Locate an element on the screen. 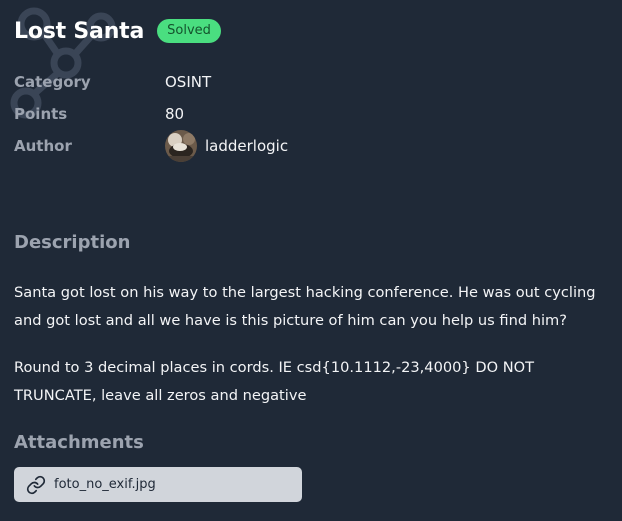 This screenshot has width=622, height=521. author-info: ladderlogic is located at coordinates (226, 146).